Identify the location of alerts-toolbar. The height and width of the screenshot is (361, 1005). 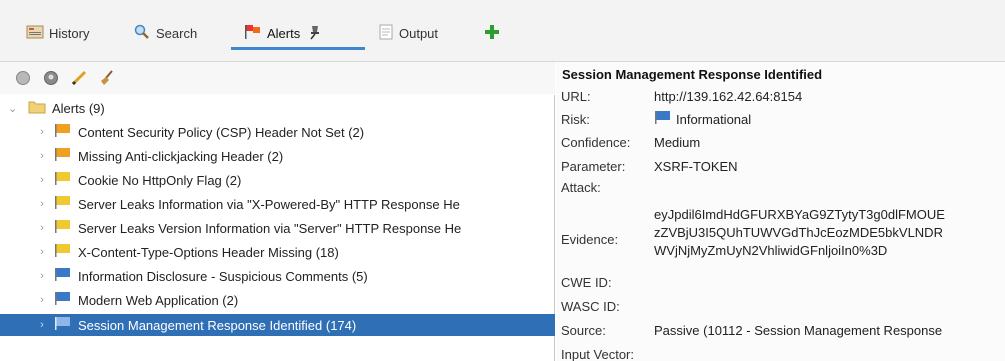
(277, 78).